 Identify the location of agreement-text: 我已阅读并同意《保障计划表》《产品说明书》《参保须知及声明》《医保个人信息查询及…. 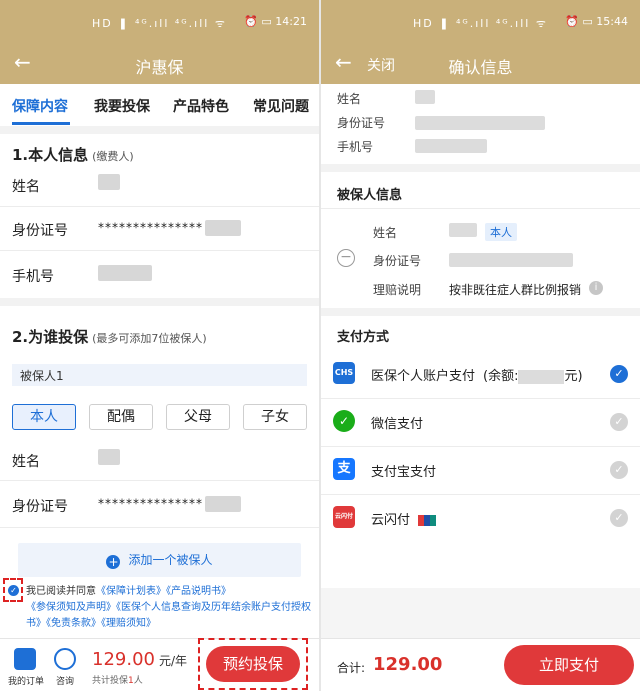
(168, 607).